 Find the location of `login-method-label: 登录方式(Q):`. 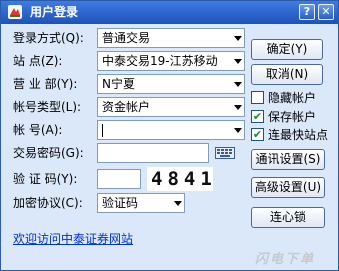

login-method-label: 登录方式(Q): is located at coordinates (48, 38).